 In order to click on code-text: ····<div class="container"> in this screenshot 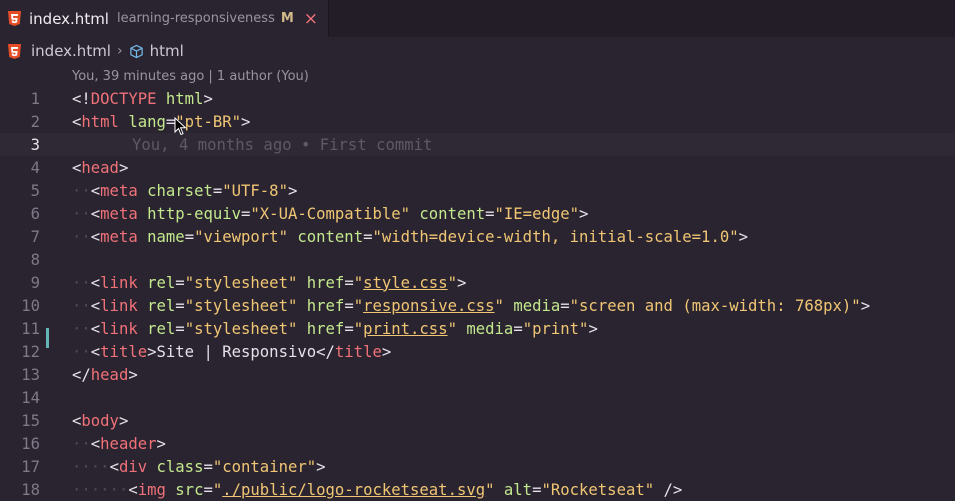, I will do `click(199, 466)`.